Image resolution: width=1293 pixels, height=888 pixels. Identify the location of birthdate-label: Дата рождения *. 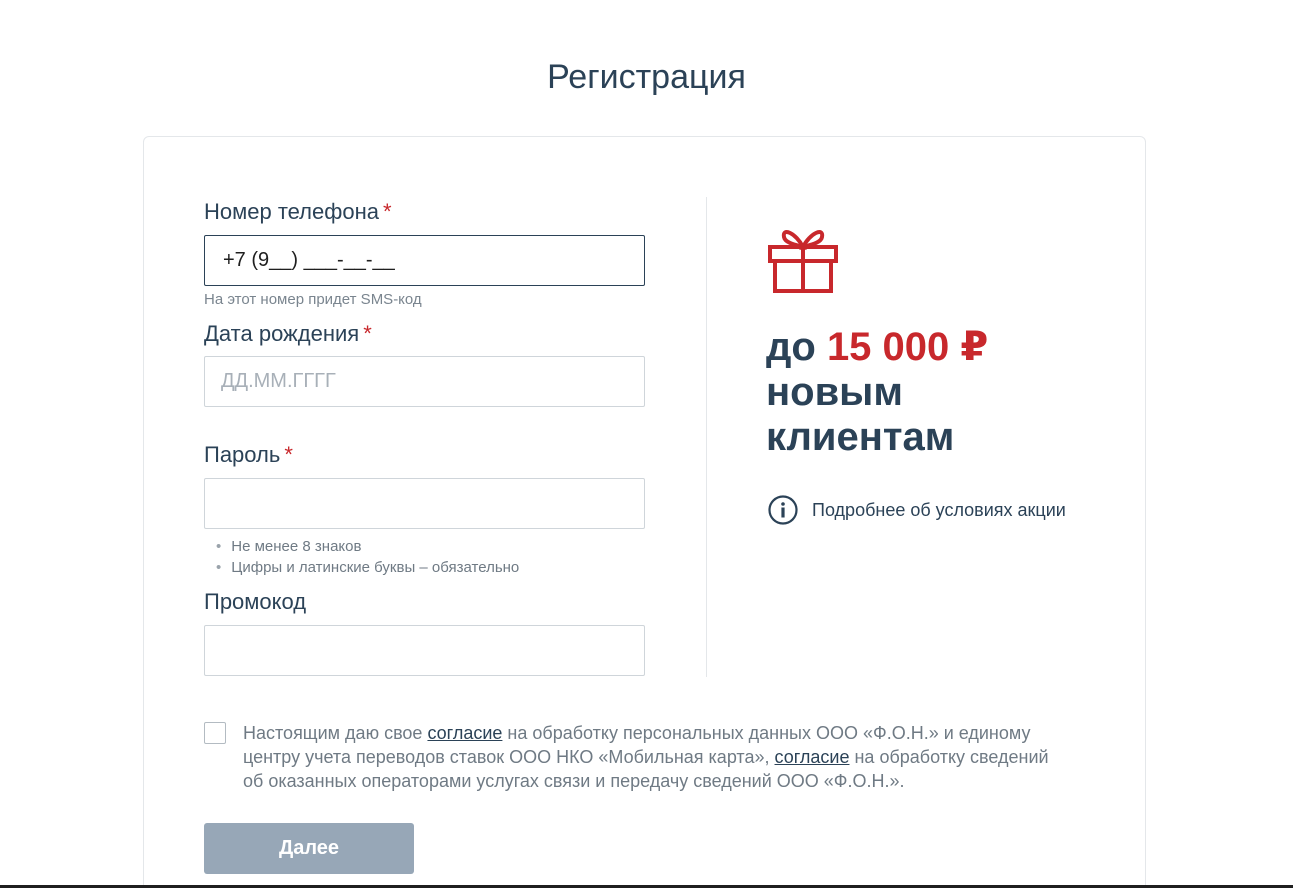
(288, 334).